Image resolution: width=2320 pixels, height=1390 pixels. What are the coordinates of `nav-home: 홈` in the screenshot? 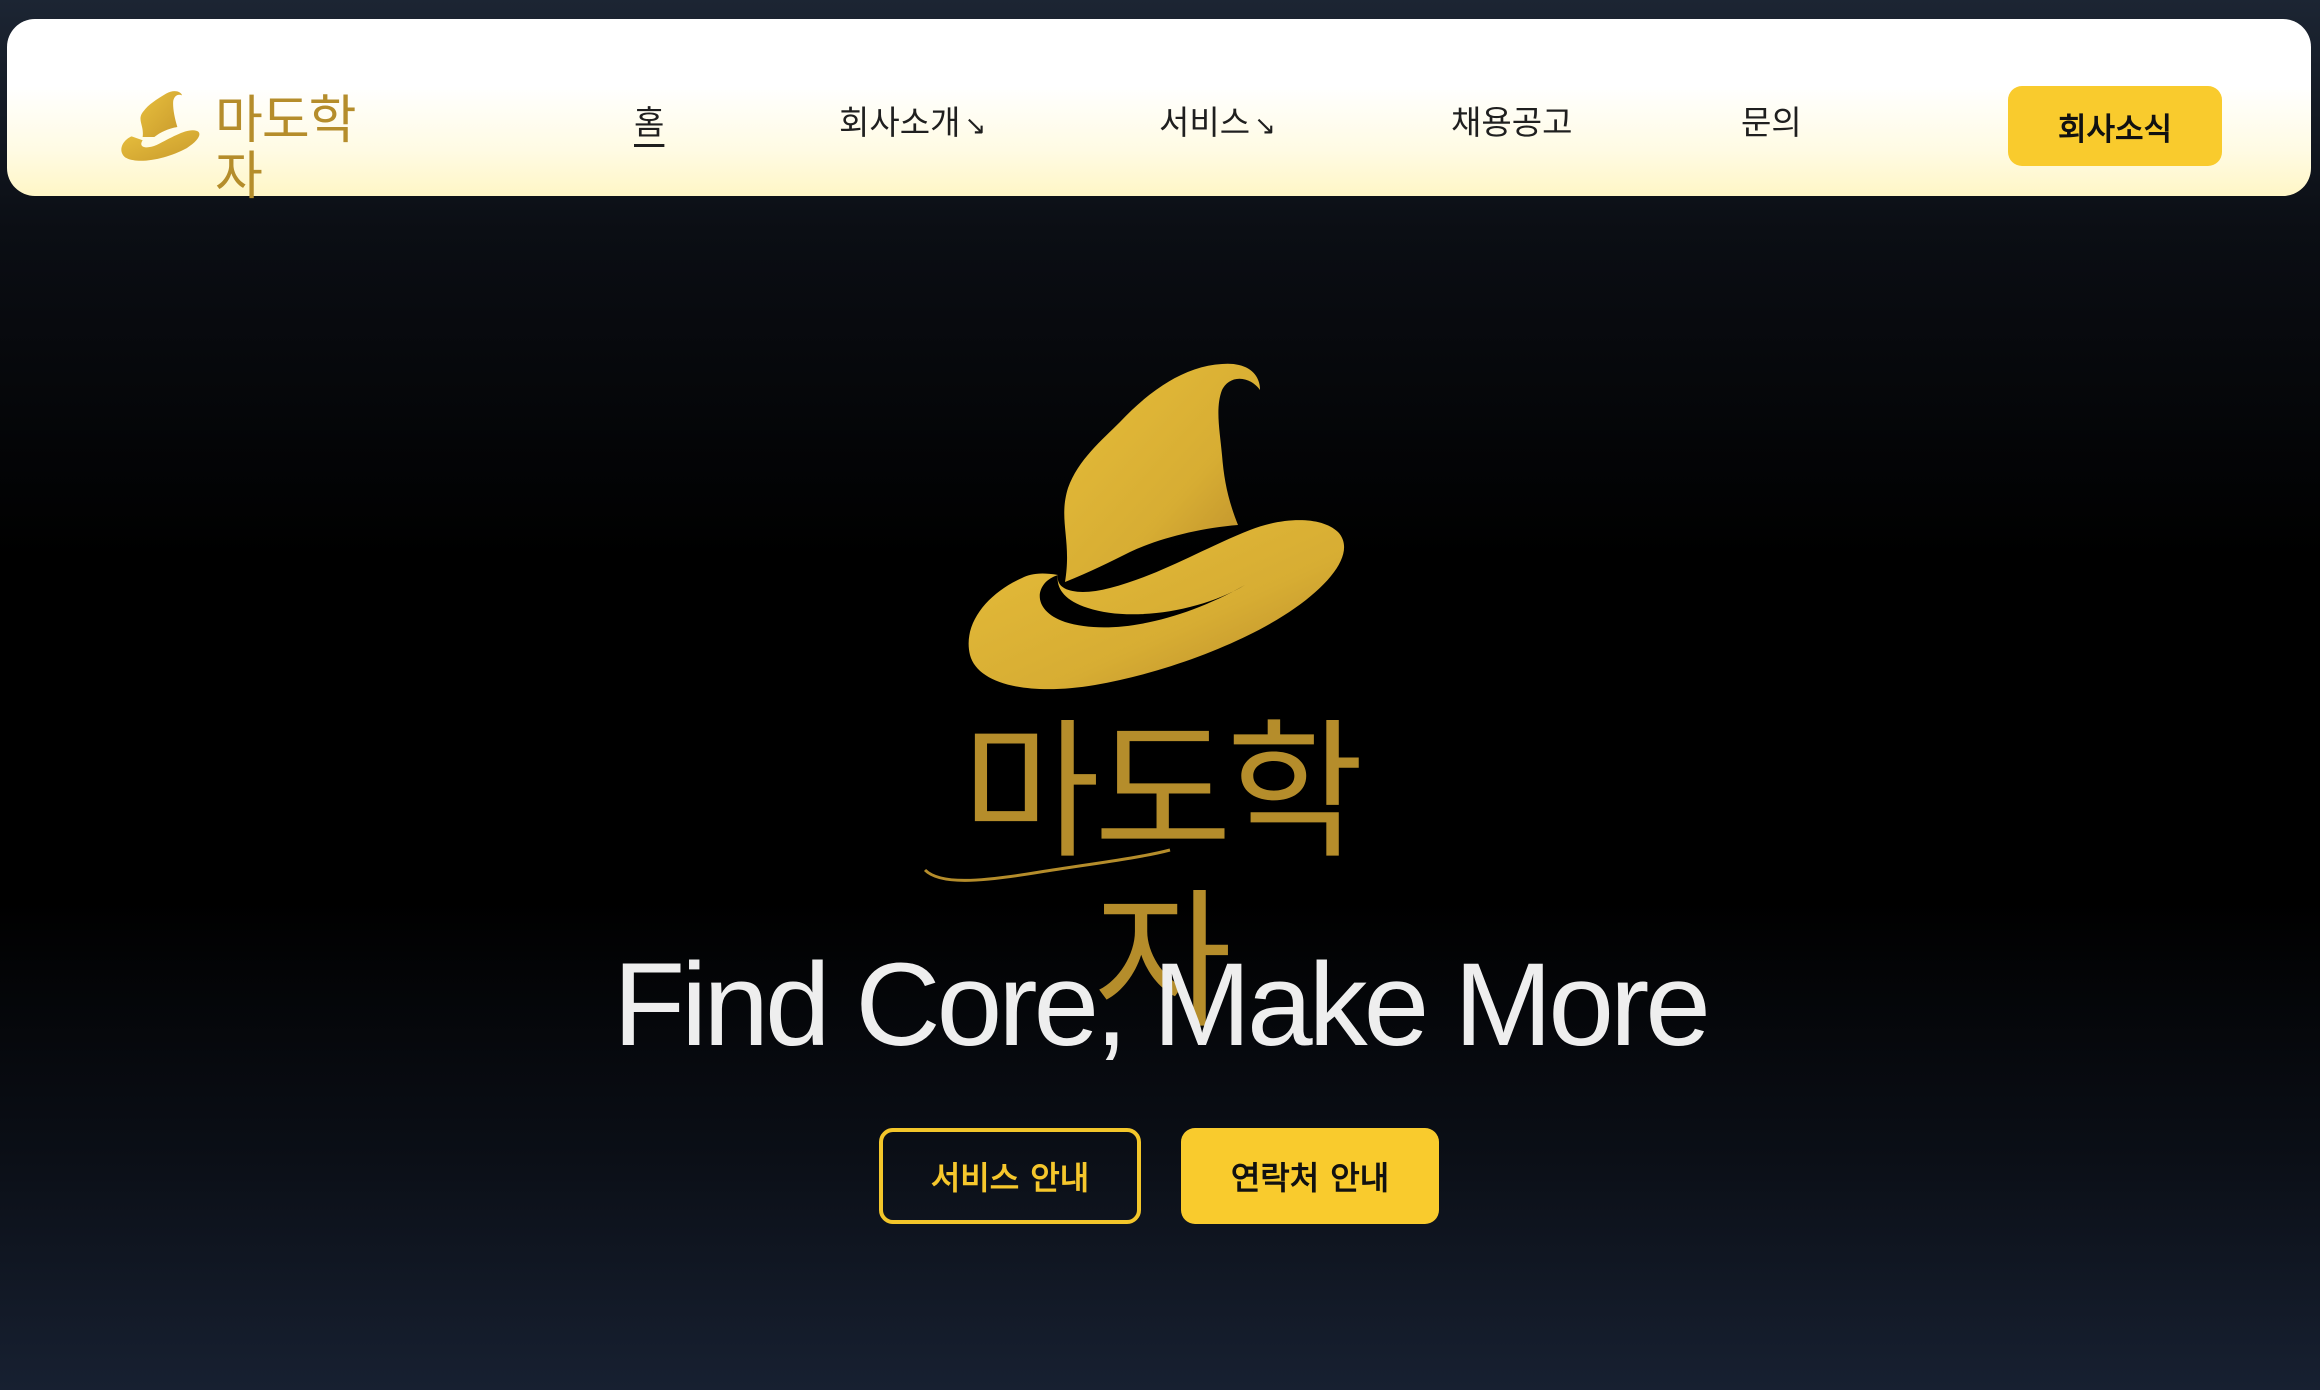 It's located at (649, 123).